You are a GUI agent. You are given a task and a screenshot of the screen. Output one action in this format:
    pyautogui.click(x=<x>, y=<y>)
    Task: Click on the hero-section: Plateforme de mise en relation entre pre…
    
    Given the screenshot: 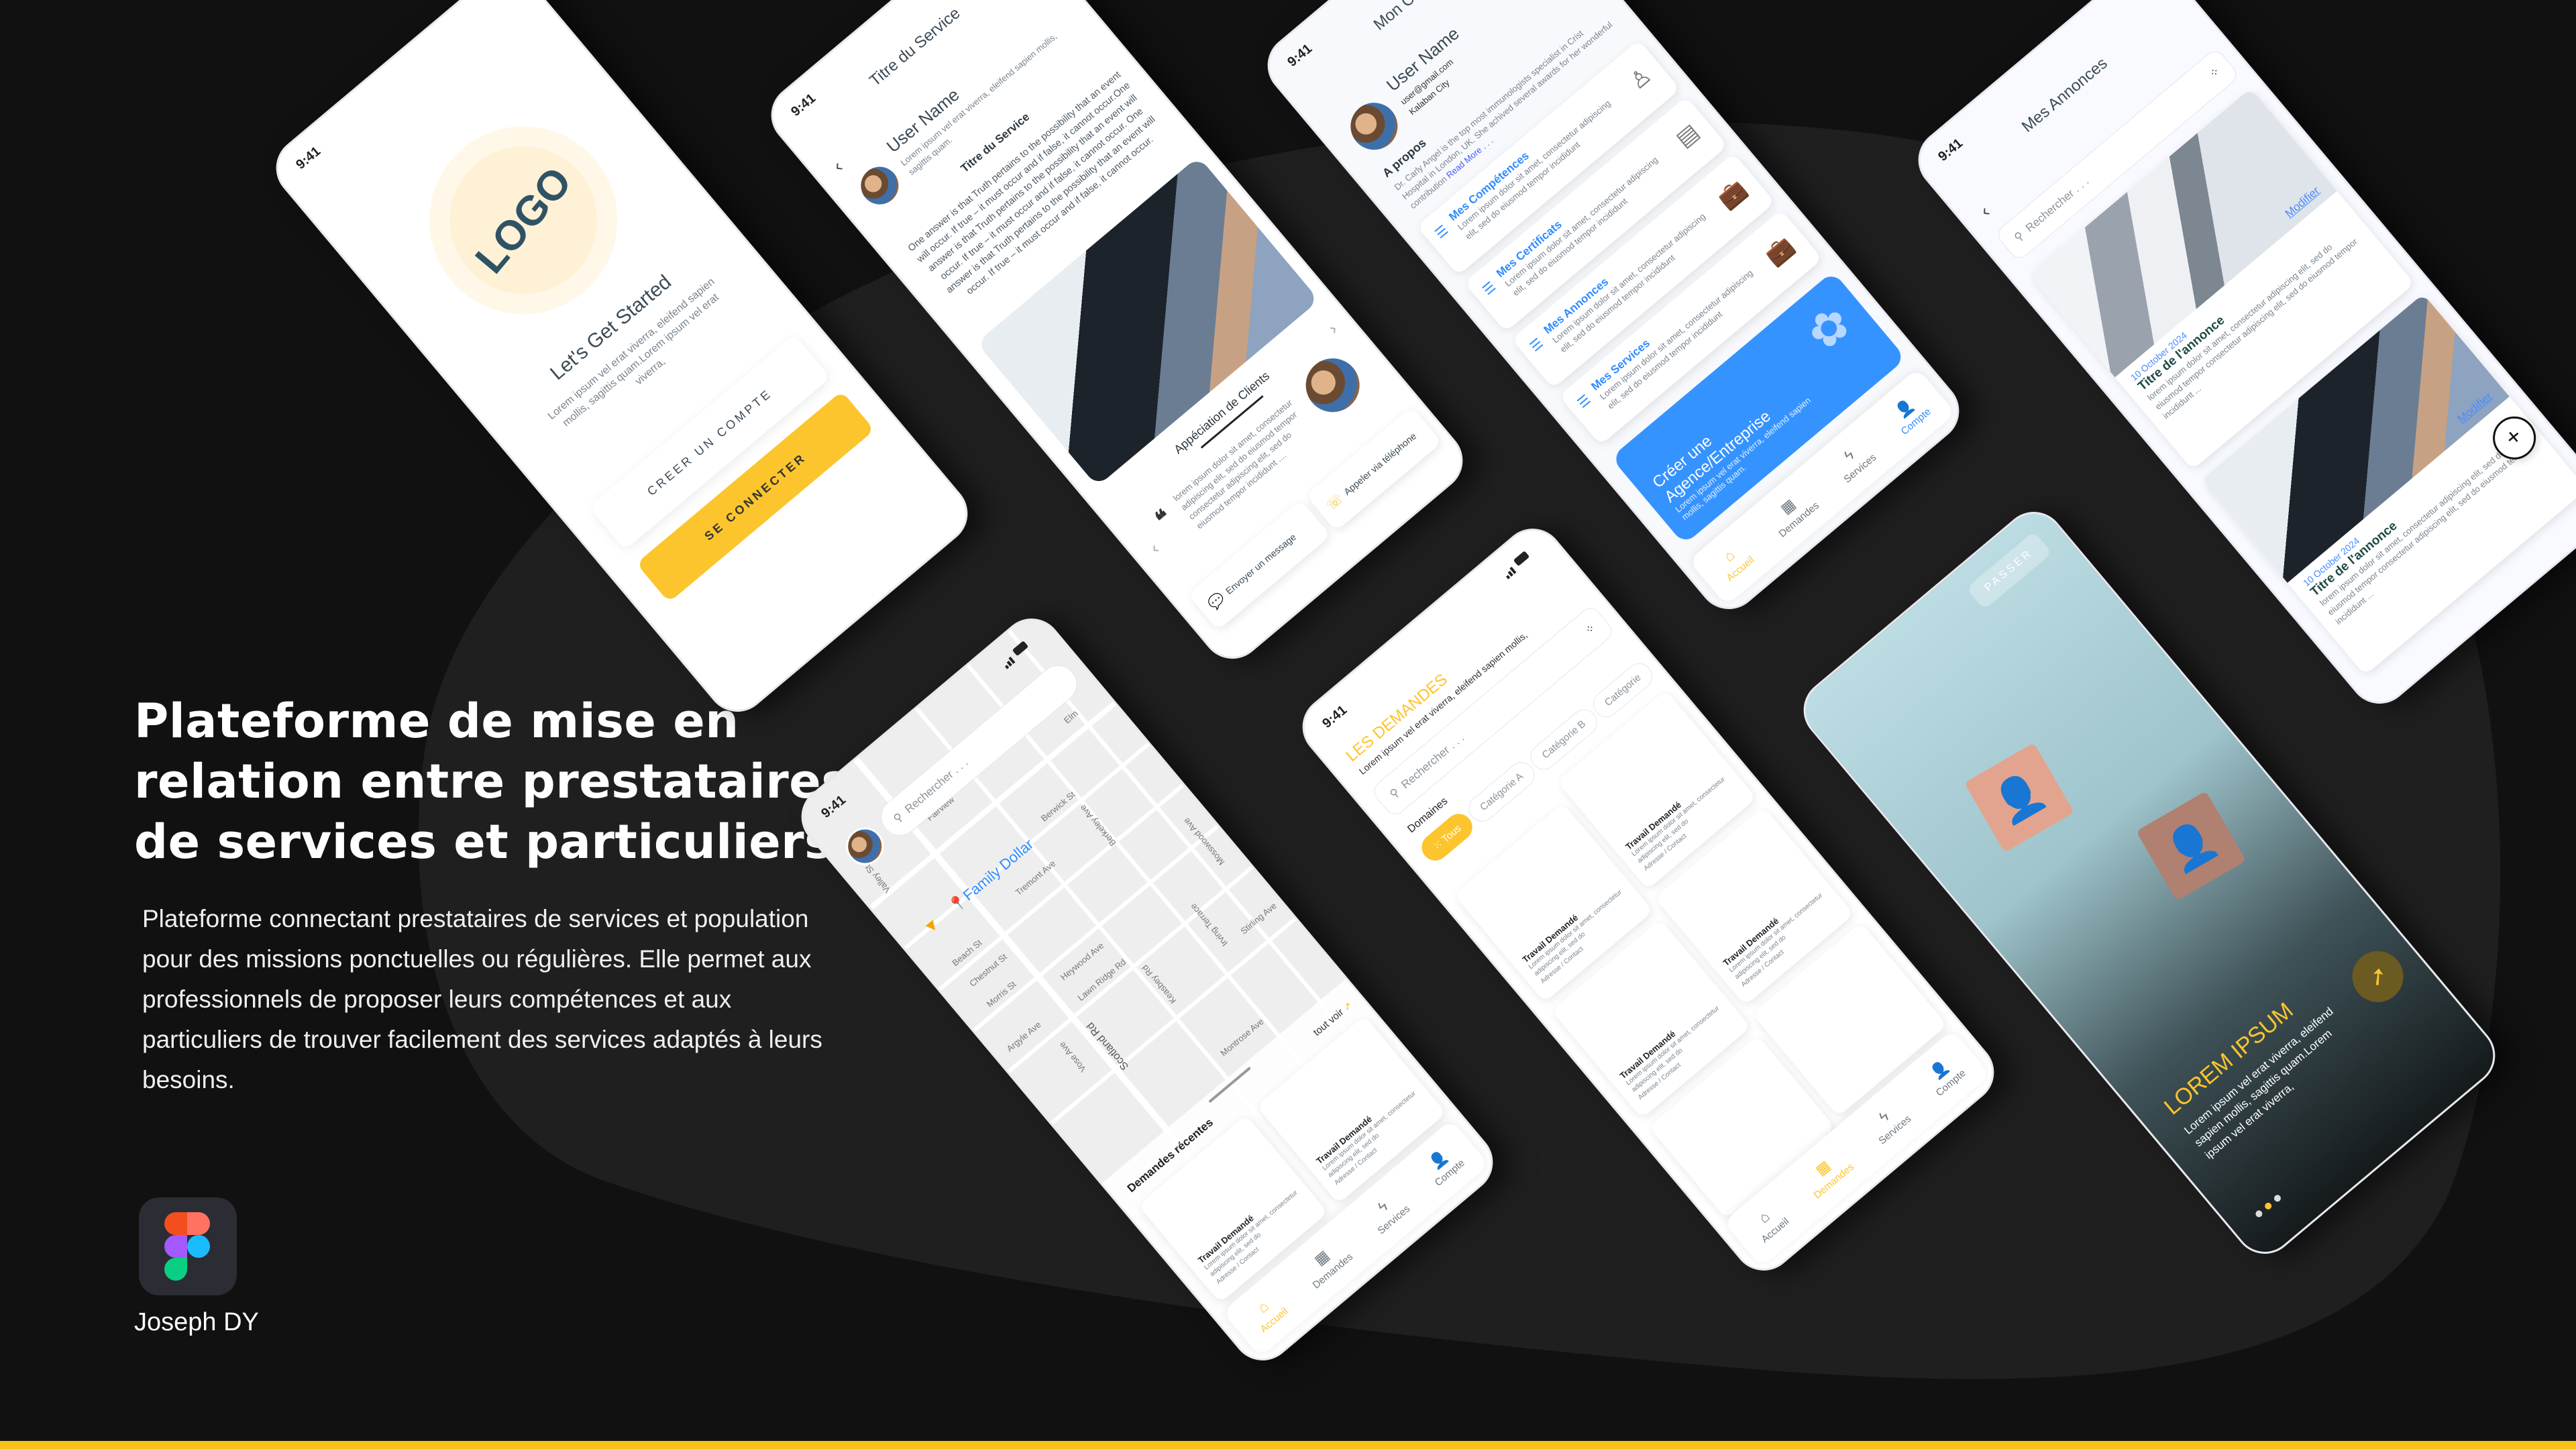 What is the action you would take?
    pyautogui.click(x=520, y=895)
    